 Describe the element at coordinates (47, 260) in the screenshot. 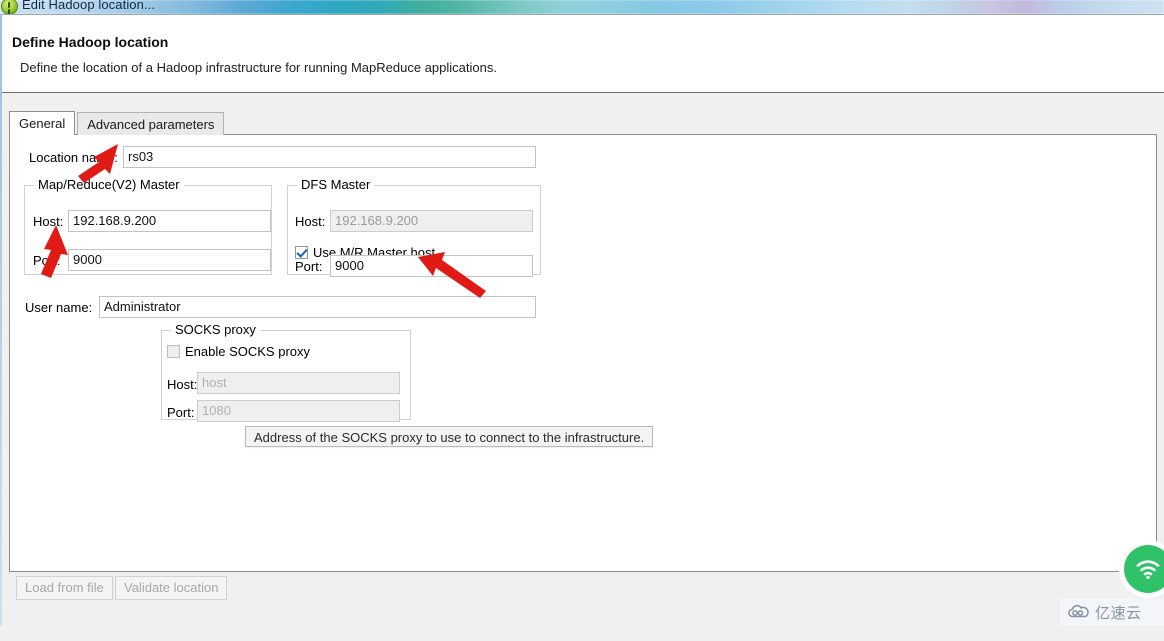

I see `mapreduce-port-label: Port:` at that location.